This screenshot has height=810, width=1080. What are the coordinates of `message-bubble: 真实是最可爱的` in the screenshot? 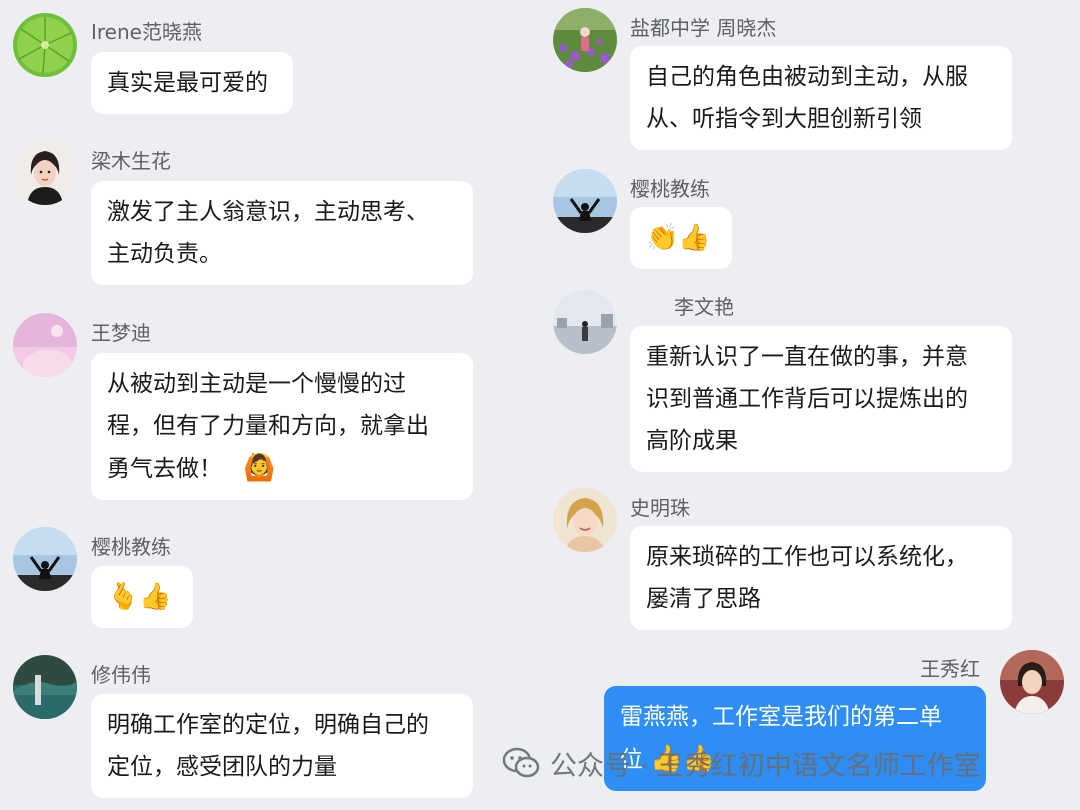 It's located at (192, 83).